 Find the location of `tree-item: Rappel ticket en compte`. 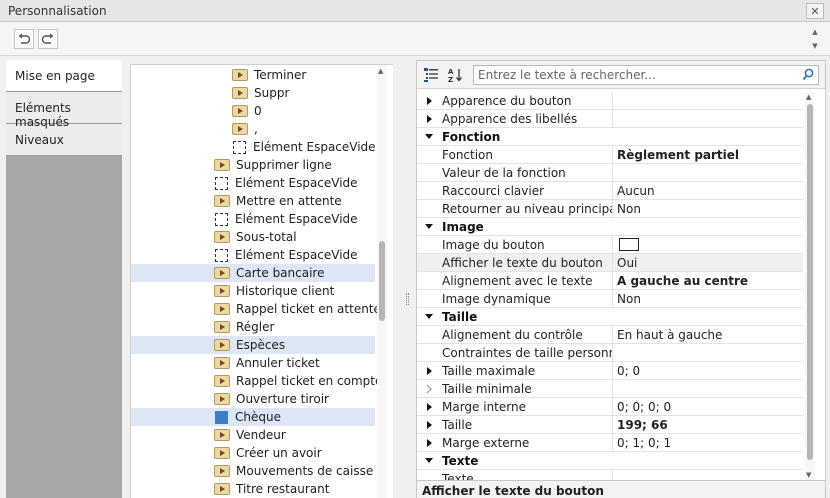

tree-item: Rappel ticket en compte is located at coordinates (256, 381).